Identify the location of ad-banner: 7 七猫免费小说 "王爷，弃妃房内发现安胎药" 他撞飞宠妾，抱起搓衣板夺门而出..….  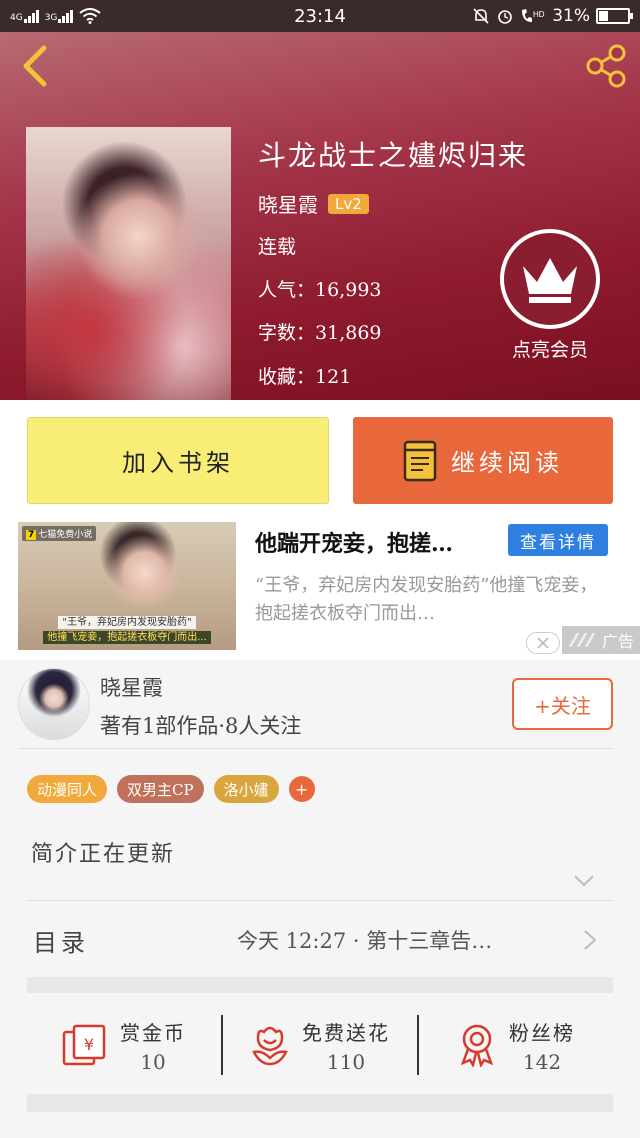
(320, 590).